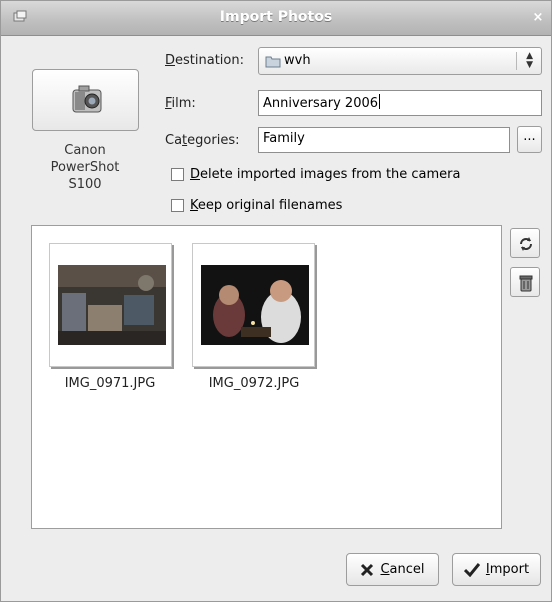  I want to click on close-window-button: ×, so click(538, 18).